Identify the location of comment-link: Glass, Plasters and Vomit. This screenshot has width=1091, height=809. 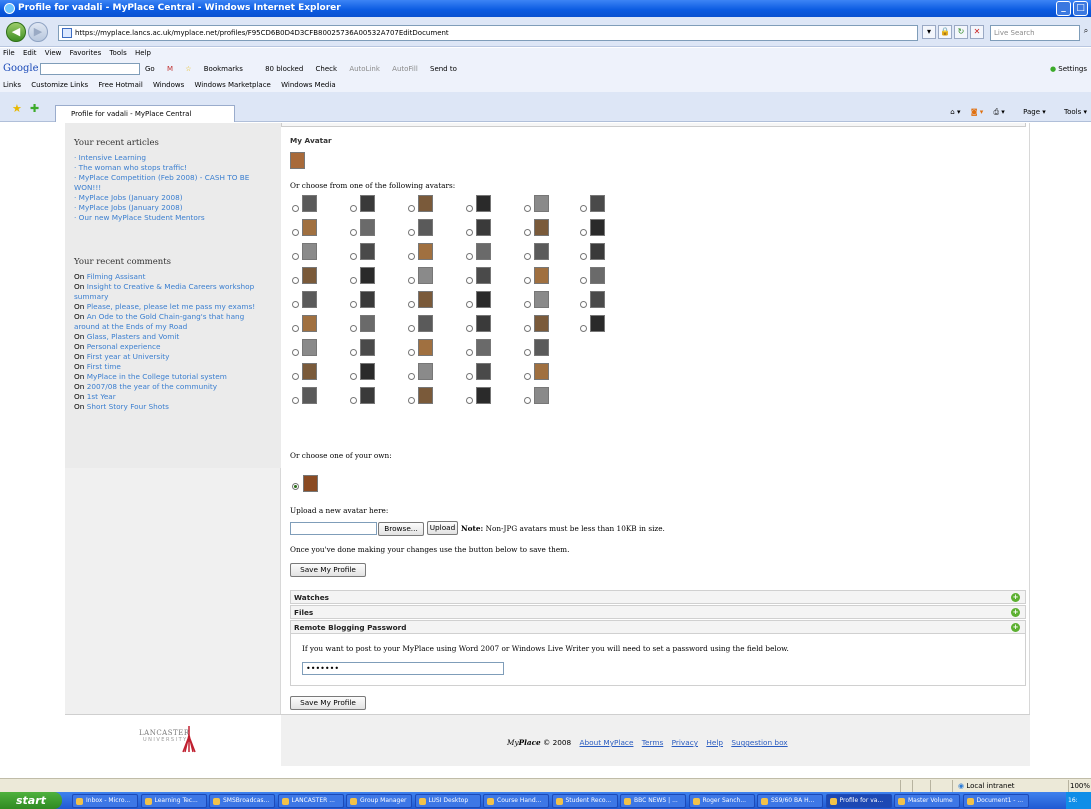
(133, 336).